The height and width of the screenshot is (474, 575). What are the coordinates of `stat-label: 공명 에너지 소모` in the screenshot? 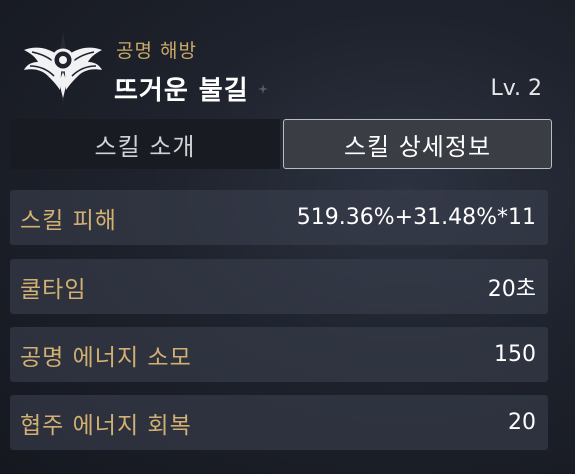 It's located at (106, 357).